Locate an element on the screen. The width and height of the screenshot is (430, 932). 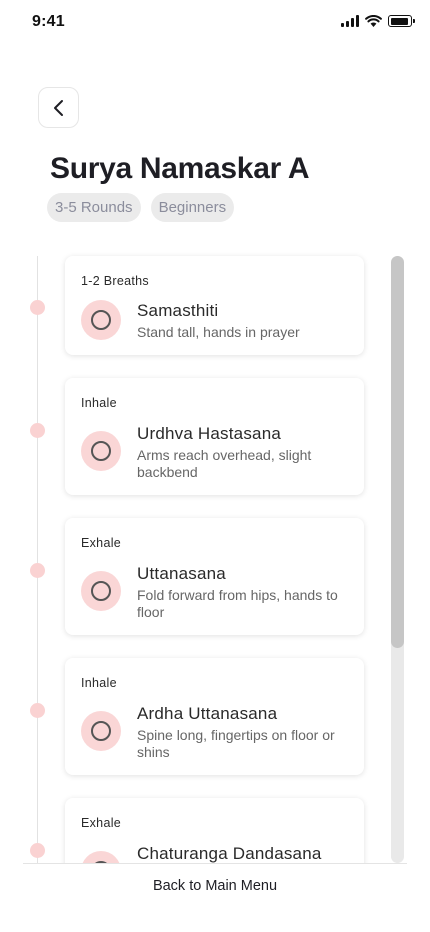
step-description: Fold forward from hips, hands to floor is located at coordinates (237, 603).